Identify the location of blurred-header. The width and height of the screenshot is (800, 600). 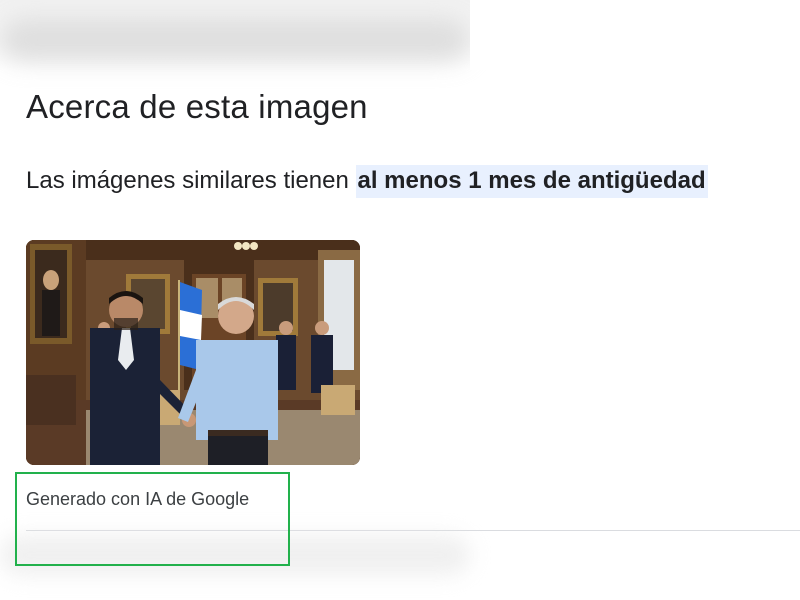
(400, 35).